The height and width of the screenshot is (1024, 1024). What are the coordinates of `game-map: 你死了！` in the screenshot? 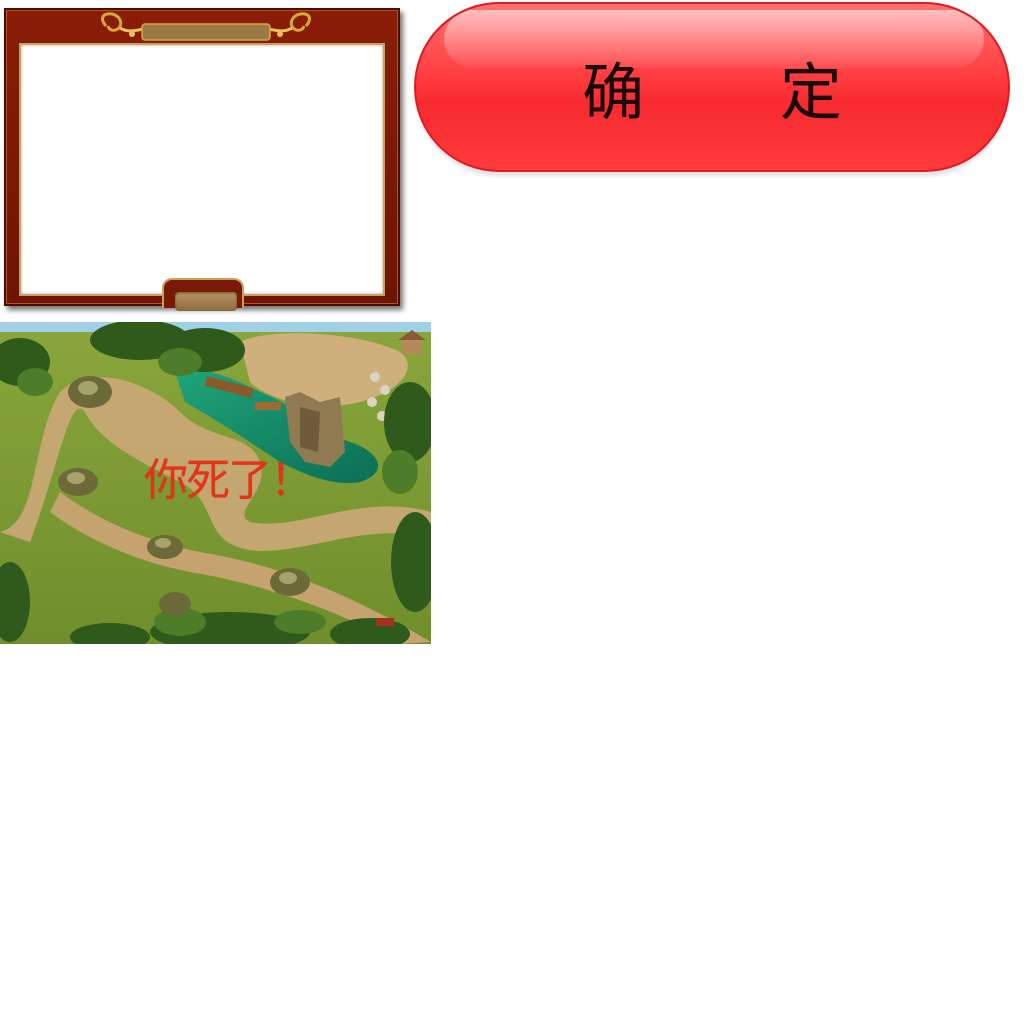 It's located at (215, 483).